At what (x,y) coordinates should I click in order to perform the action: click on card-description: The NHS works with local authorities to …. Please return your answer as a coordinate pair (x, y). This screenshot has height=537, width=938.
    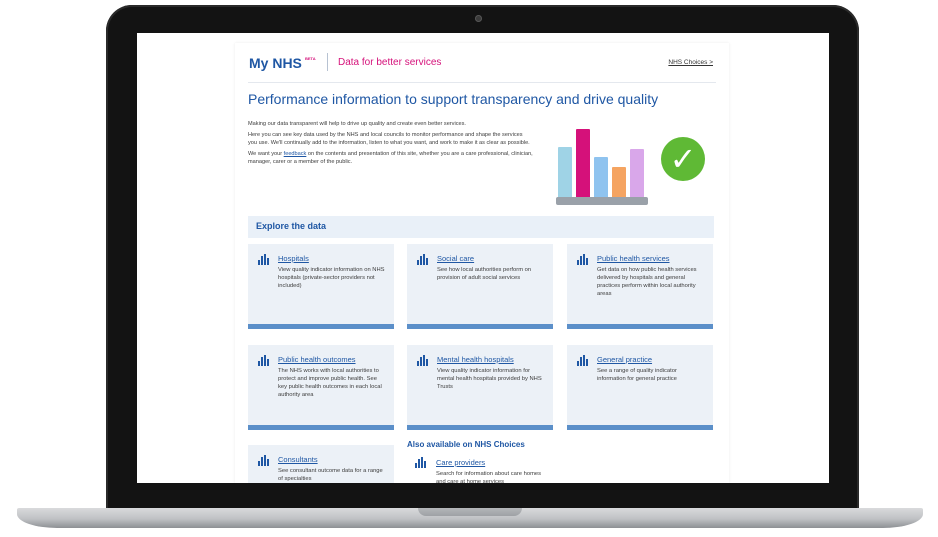
    Looking at the image, I should click on (330, 383).